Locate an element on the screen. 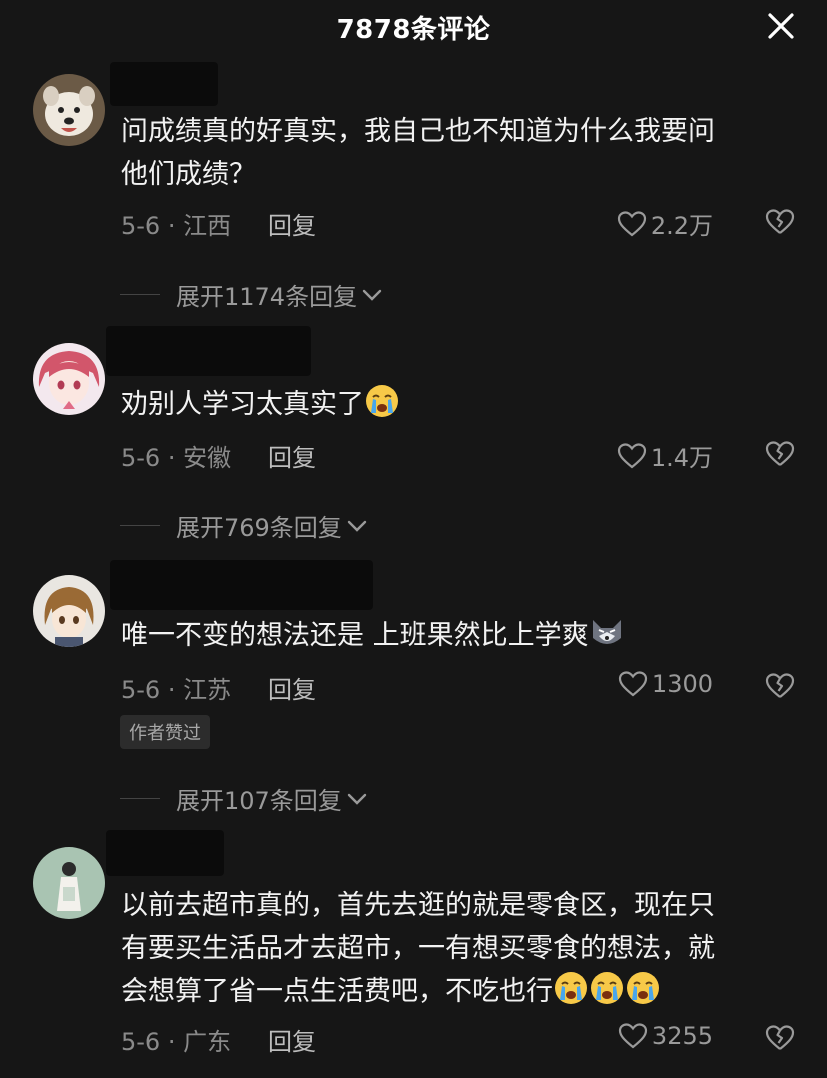  wolf-emoji-icon is located at coordinates (607, 632).